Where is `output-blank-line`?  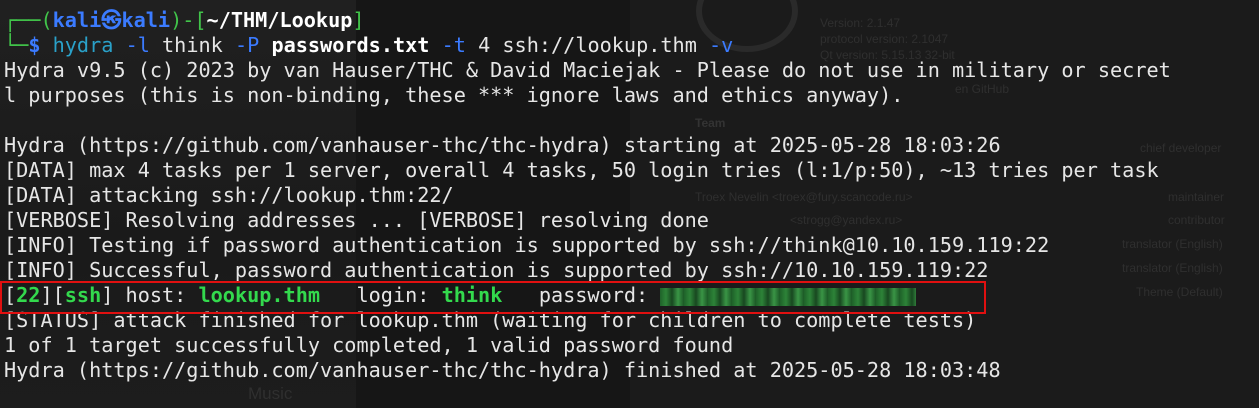
output-blank-line is located at coordinates (631, 120).